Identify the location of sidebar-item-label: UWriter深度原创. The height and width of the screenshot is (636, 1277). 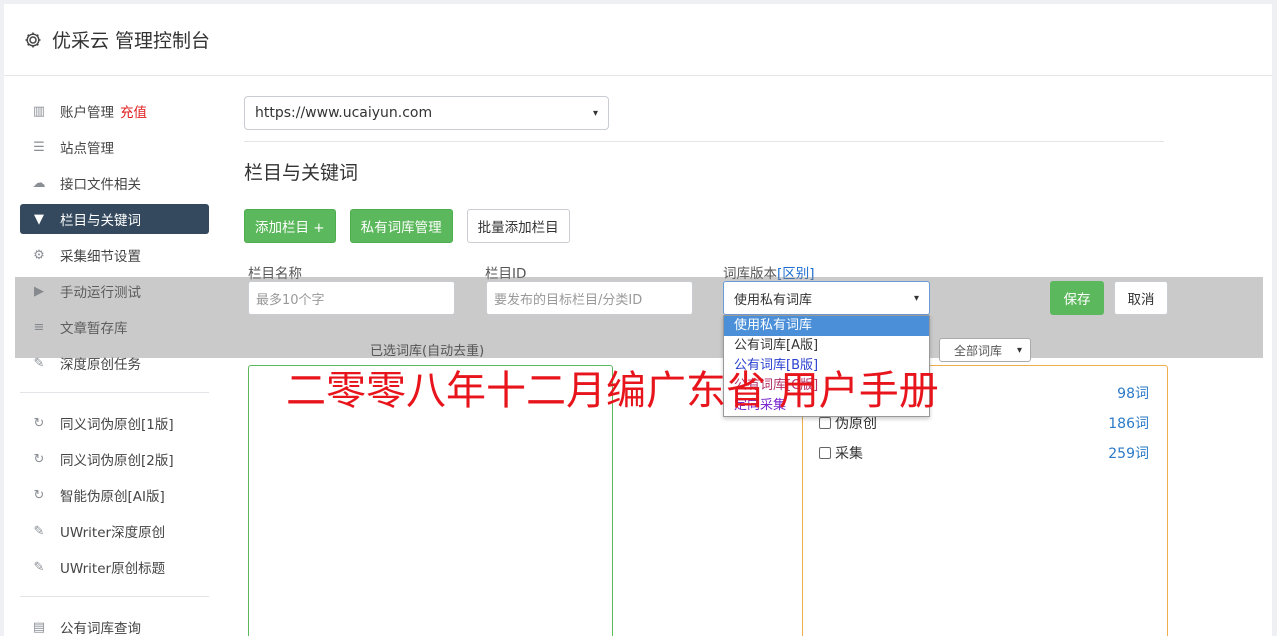
(113, 533).